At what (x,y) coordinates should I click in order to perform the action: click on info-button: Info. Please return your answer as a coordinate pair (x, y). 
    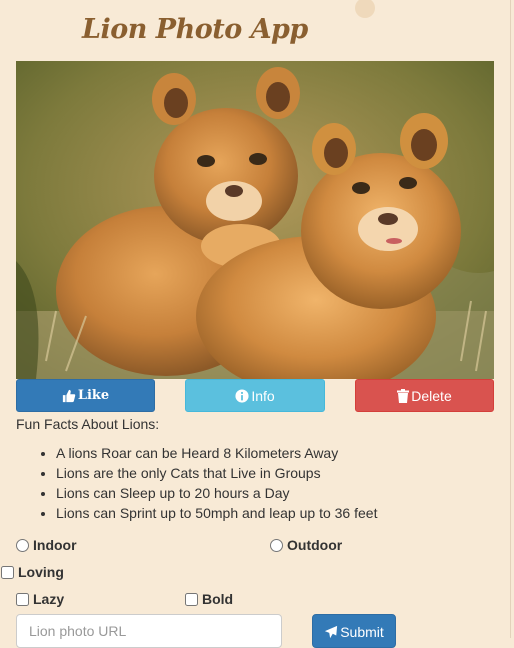
    Looking at the image, I should click on (255, 395).